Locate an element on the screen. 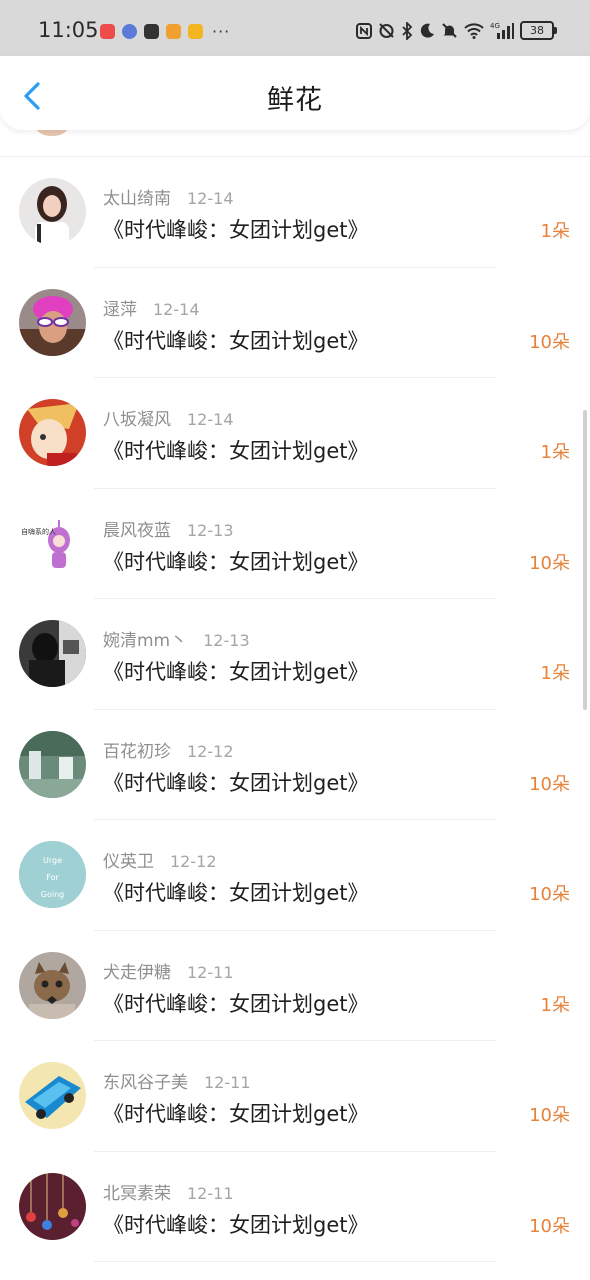 Image resolution: width=590 pixels, height=1280 pixels. list-item: 百花初珍 12-12 《时代峰峻：女团计划get》 10朵 is located at coordinates (295, 765).